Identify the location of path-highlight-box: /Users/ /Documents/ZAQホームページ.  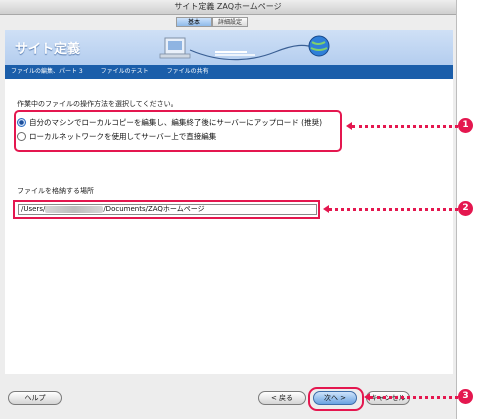
(166, 209).